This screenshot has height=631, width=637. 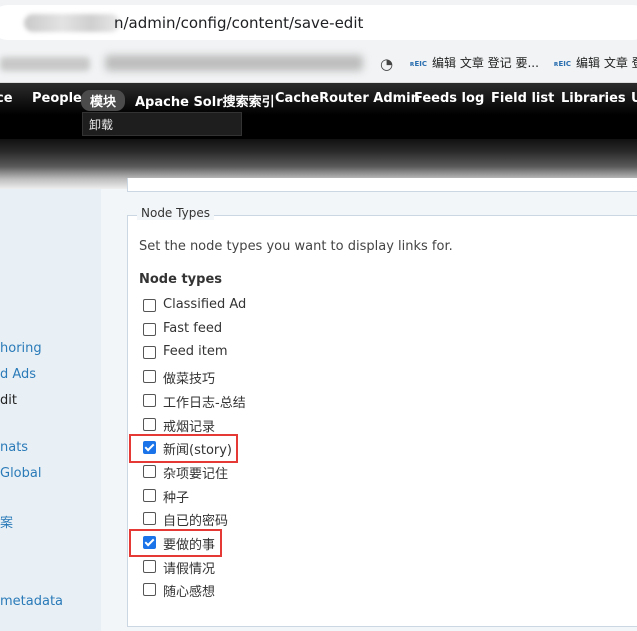 I want to click on checkbox-group-title: Node types, so click(x=181, y=279).